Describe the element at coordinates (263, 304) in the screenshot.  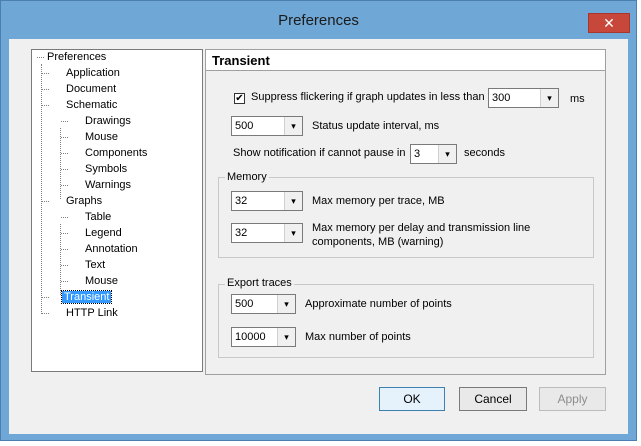
I see `approx-points-combo: 500 ▾` at that location.